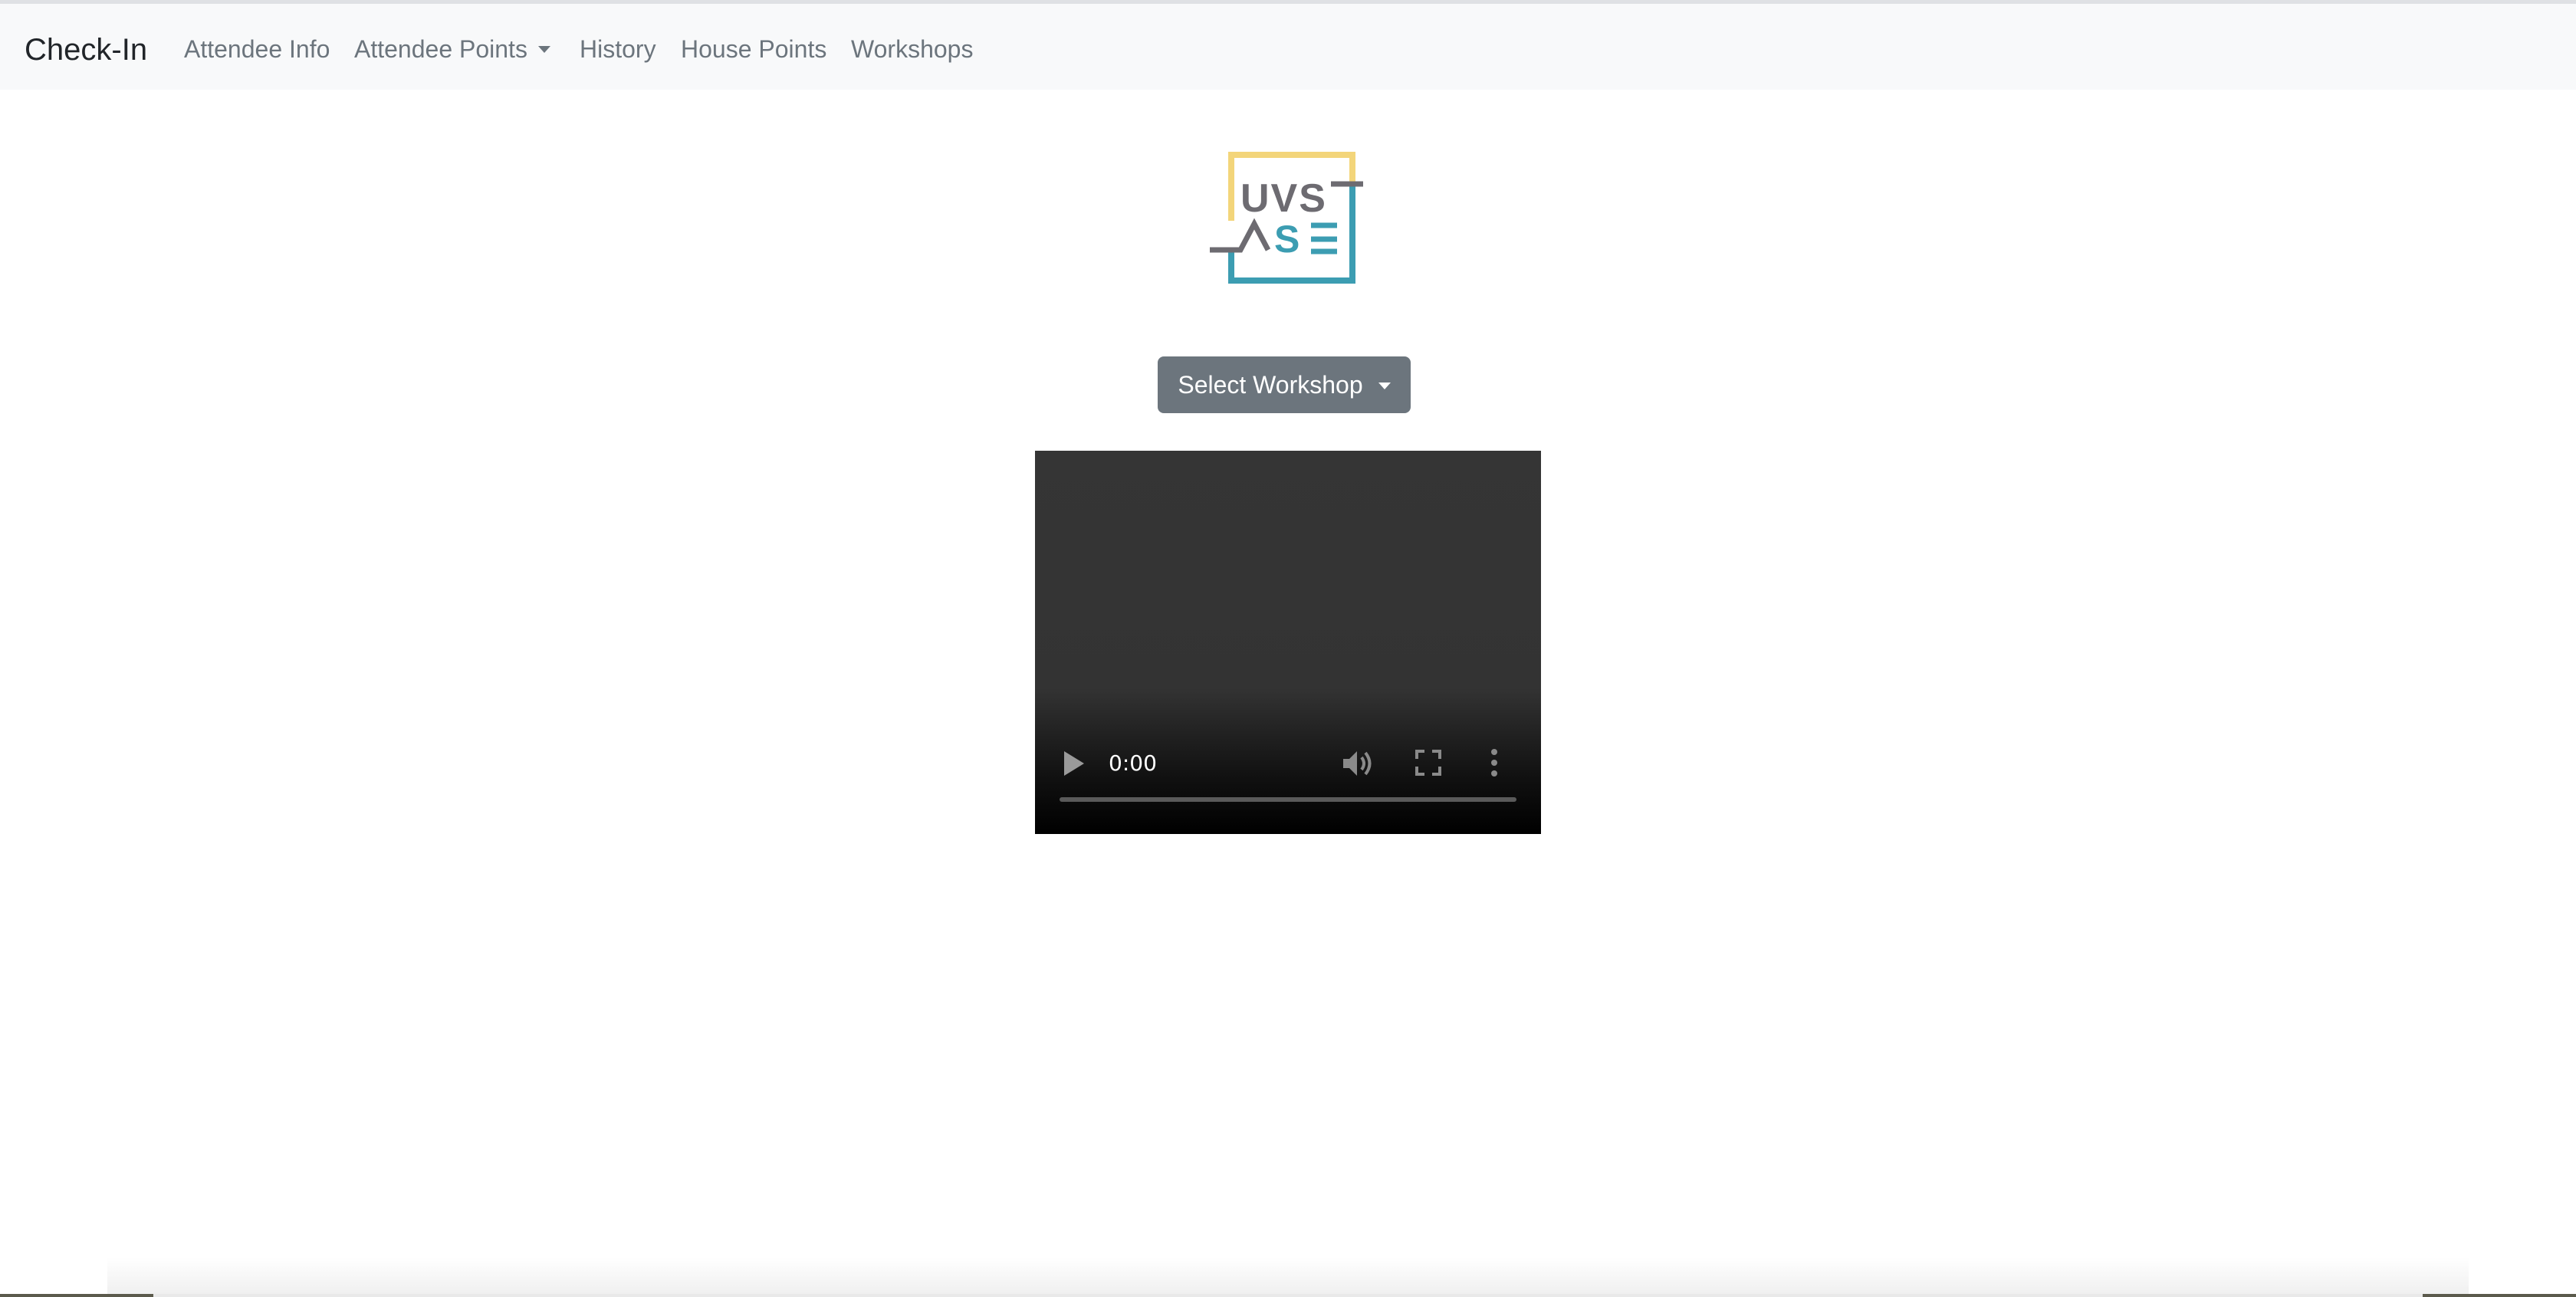 This screenshot has height=1297, width=2576. Describe the element at coordinates (1270, 384) in the screenshot. I see `select-workshop-label: Select Workshop` at that location.